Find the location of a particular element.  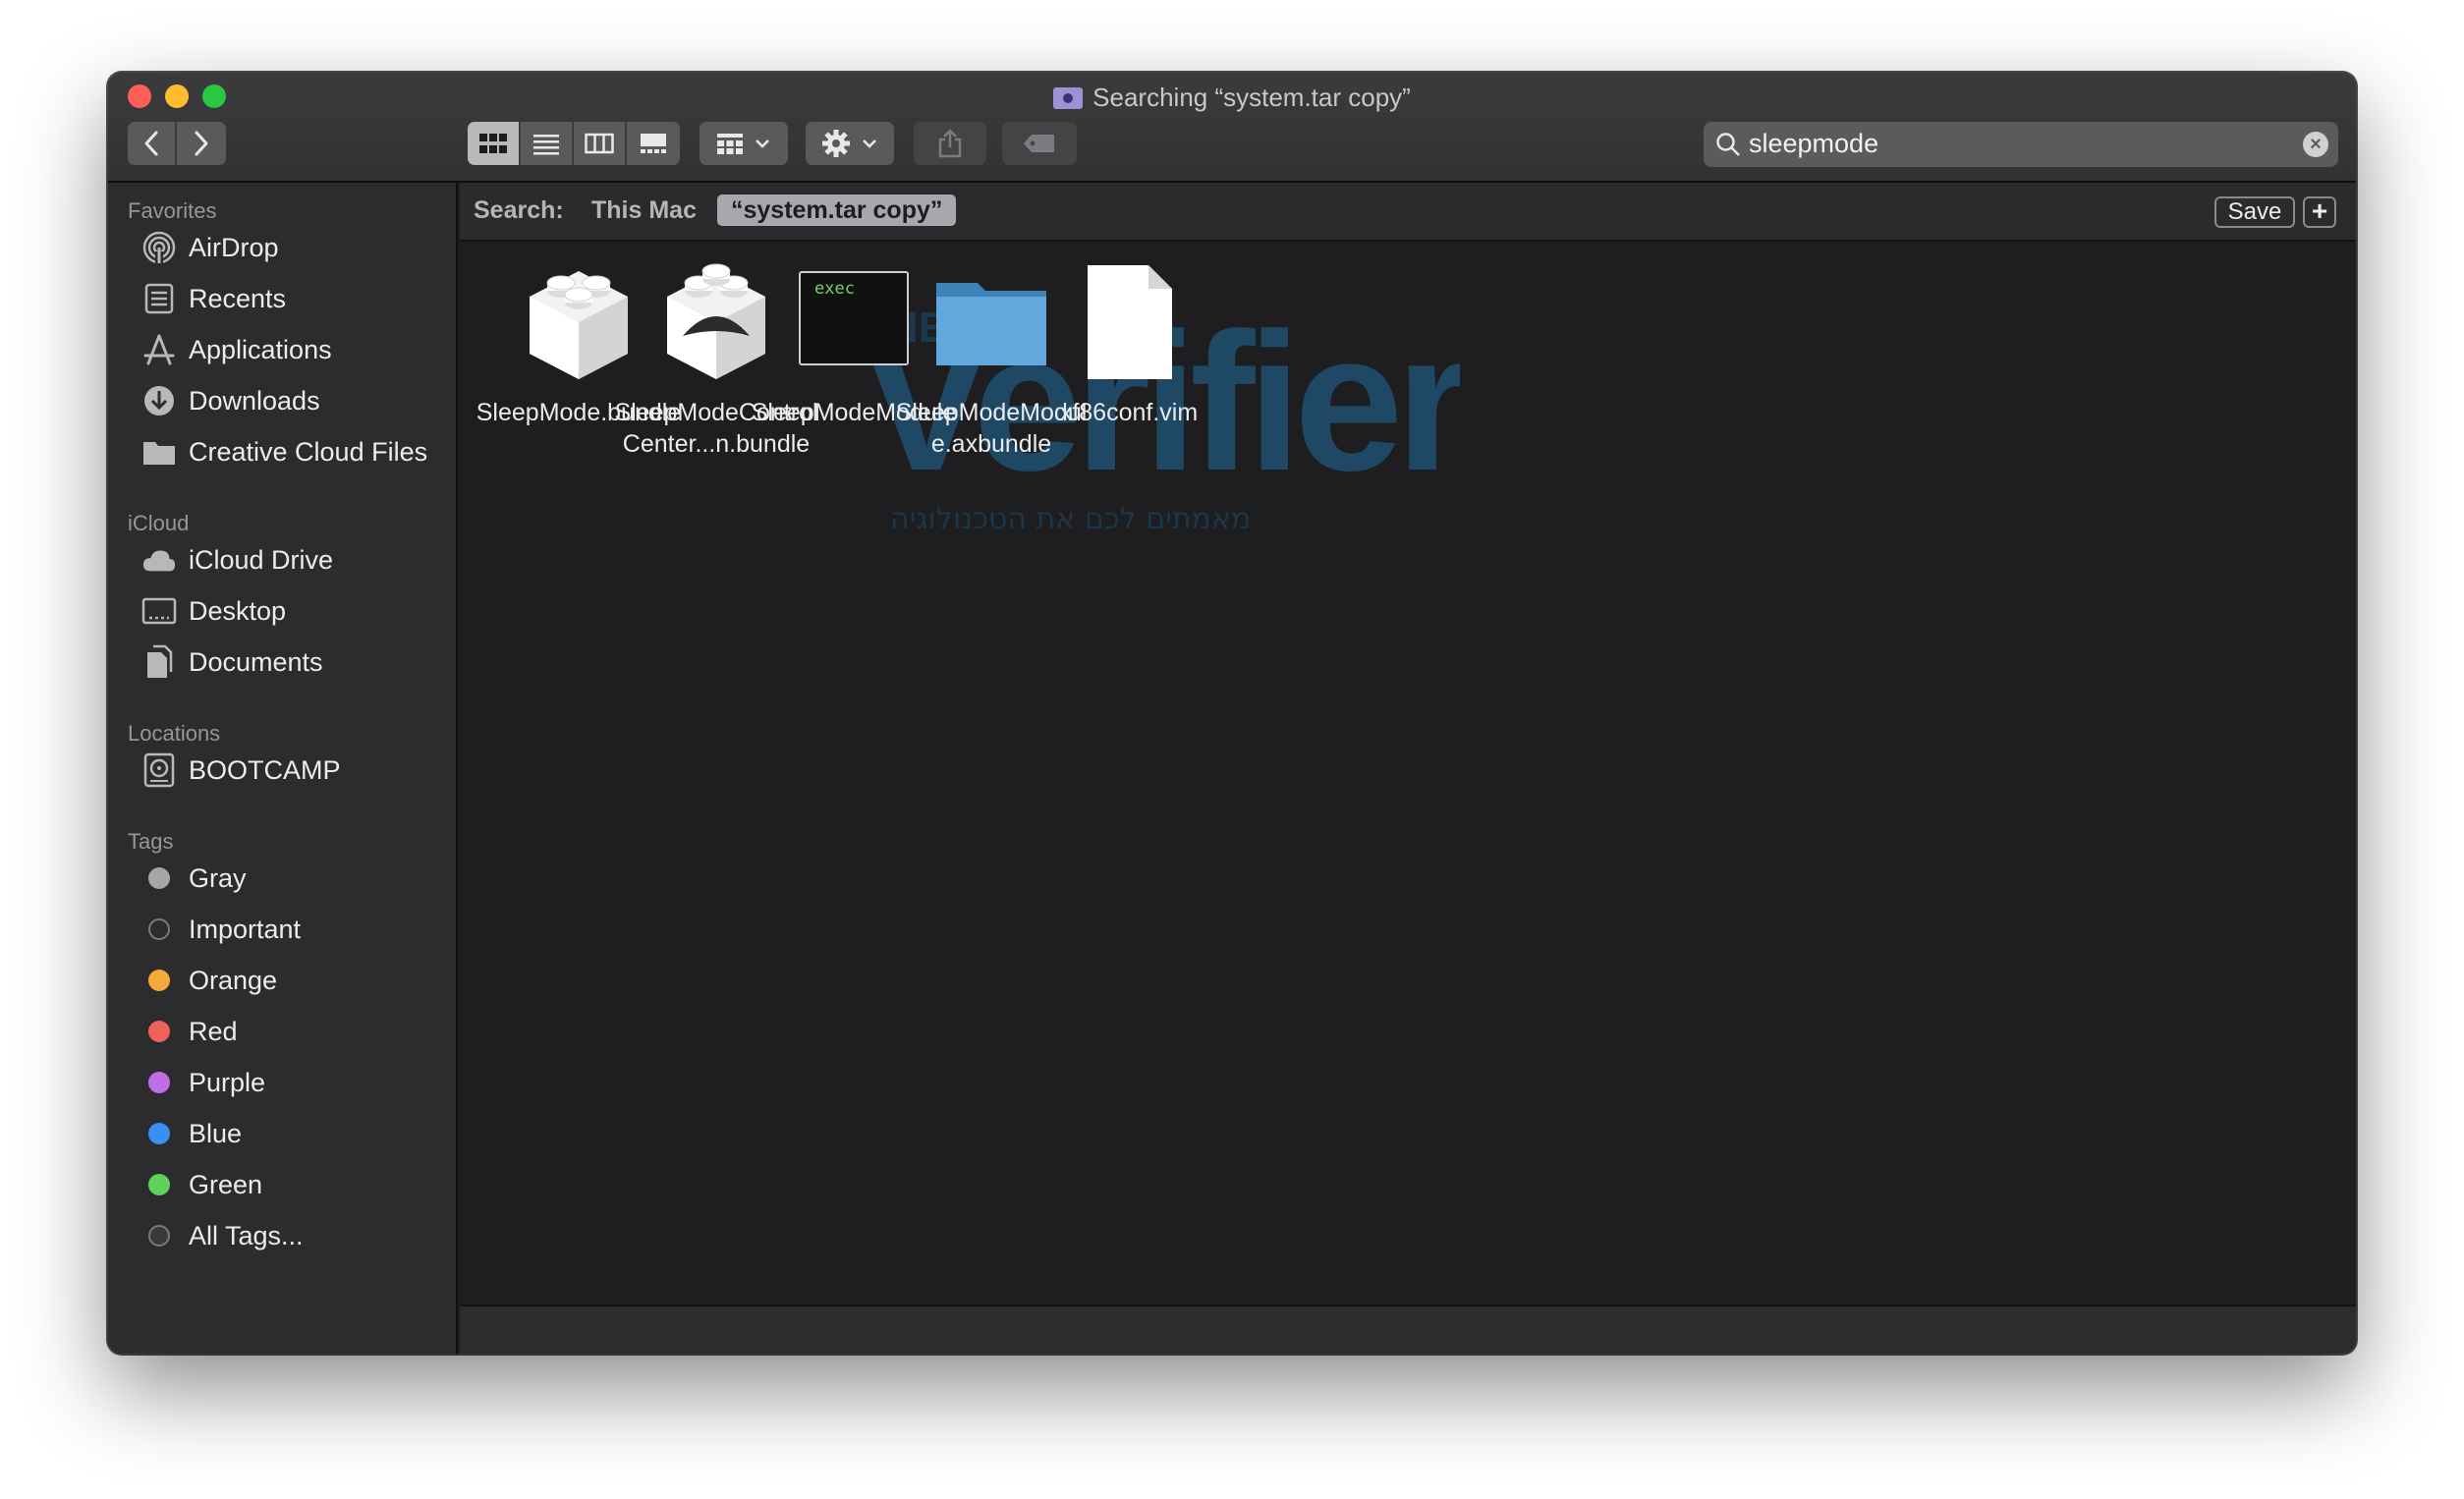

list-view-button is located at coordinates (547, 143).